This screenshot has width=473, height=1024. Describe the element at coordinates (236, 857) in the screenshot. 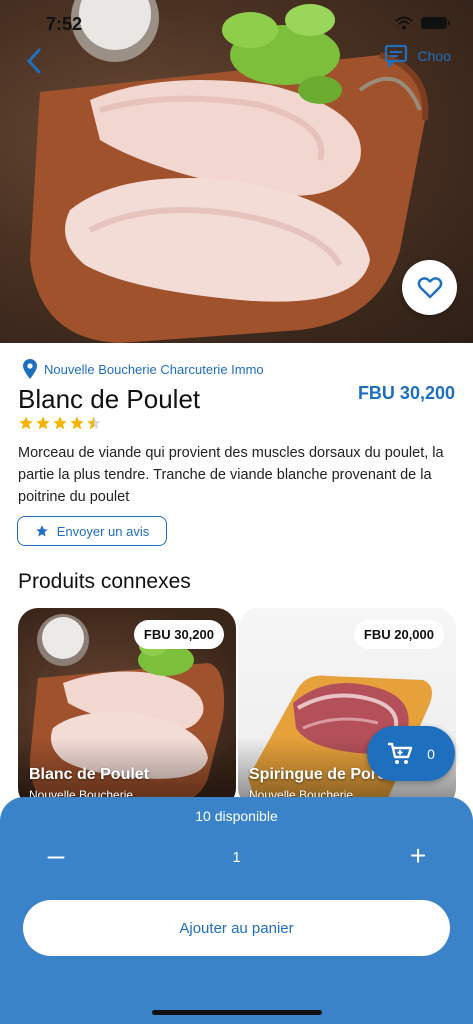

I see `quantity-value: 1` at that location.